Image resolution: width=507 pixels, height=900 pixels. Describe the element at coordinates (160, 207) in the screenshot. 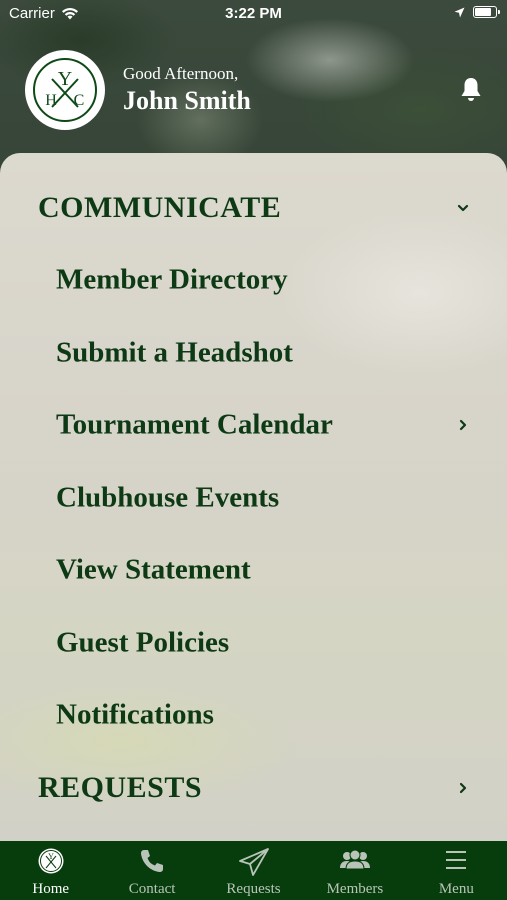

I see `section-label: COMMUNICATE` at that location.